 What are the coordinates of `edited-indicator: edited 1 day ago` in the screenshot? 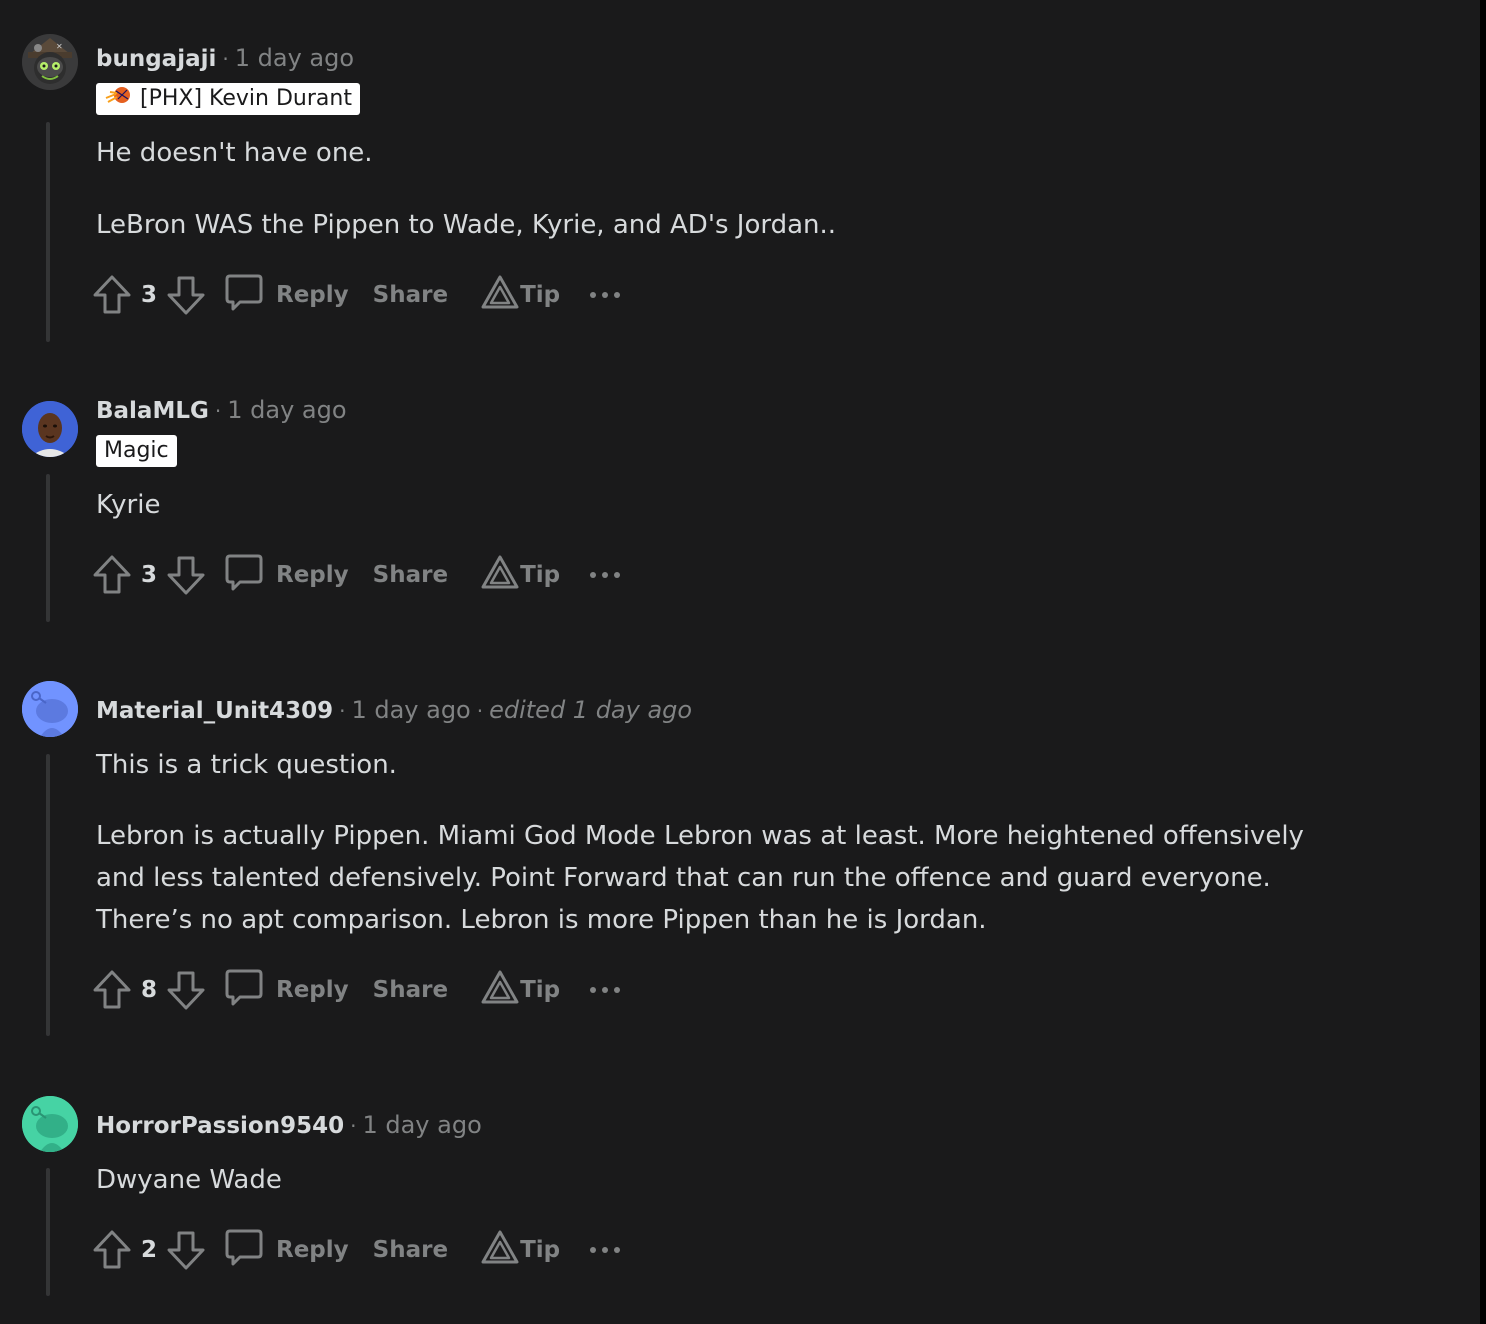 It's located at (591, 710).